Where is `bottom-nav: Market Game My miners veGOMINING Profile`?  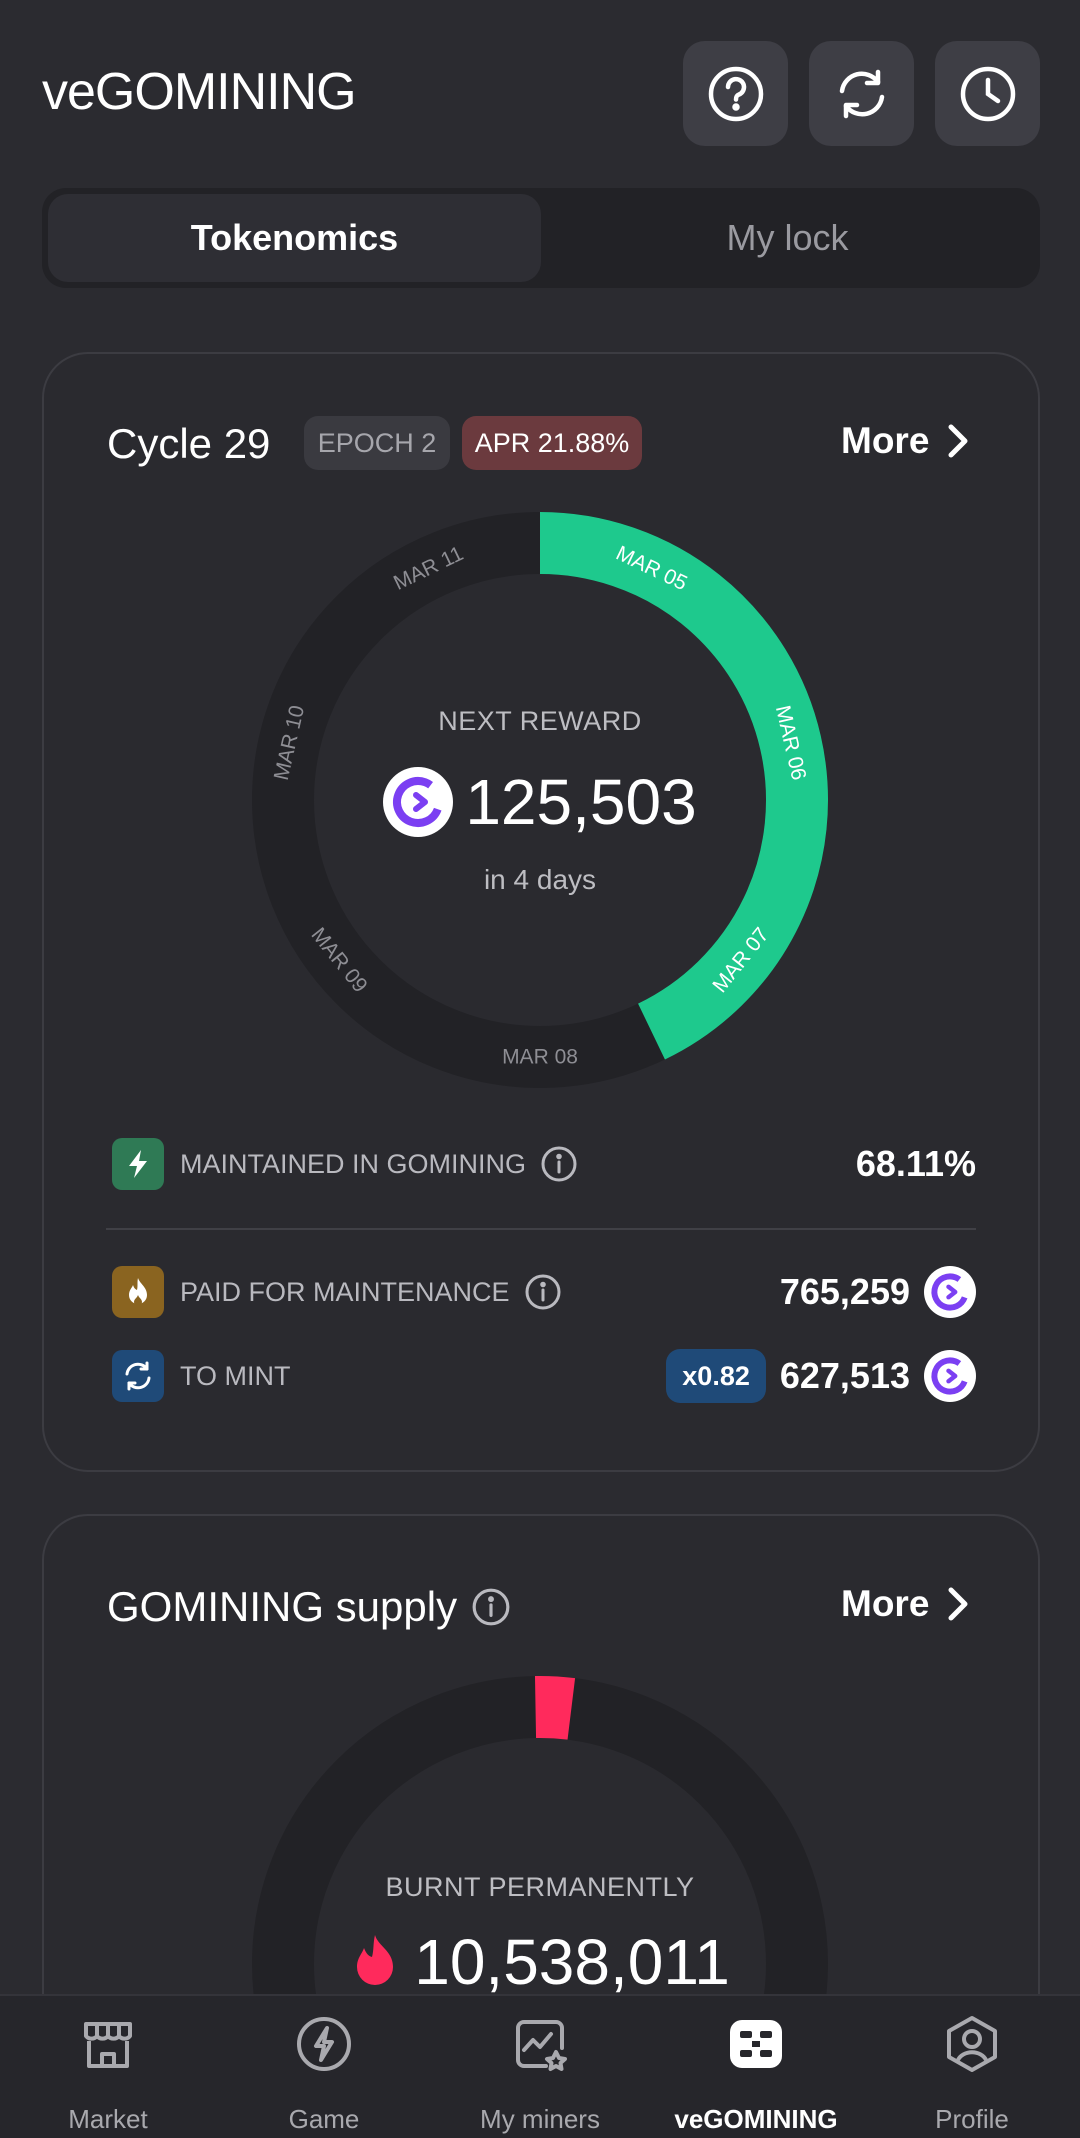
bottom-nav: Market Game My miners veGOMINING Profile is located at coordinates (540, 2066).